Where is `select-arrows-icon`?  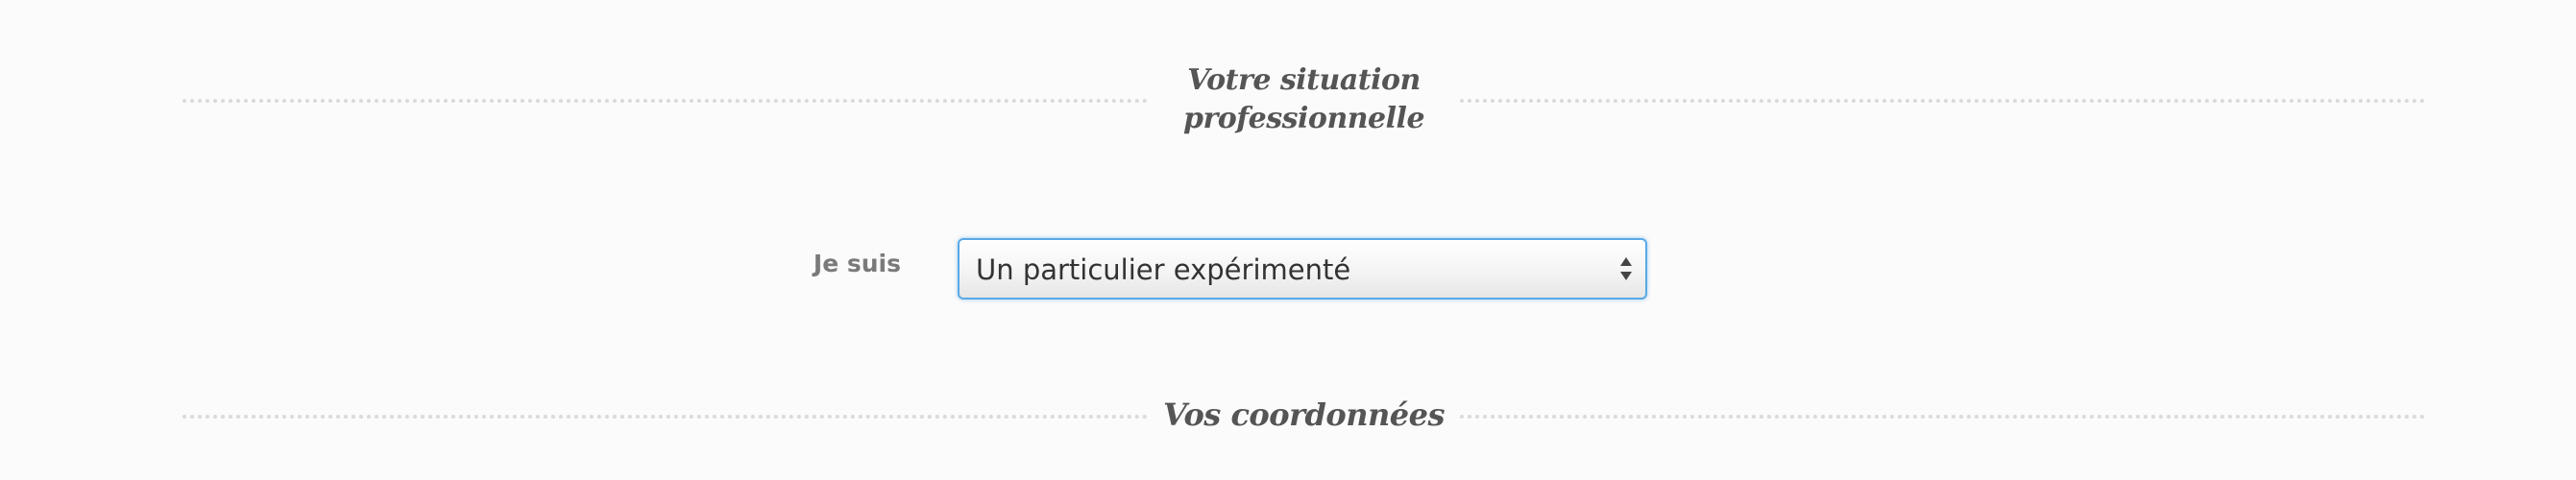
select-arrows-icon is located at coordinates (1626, 268).